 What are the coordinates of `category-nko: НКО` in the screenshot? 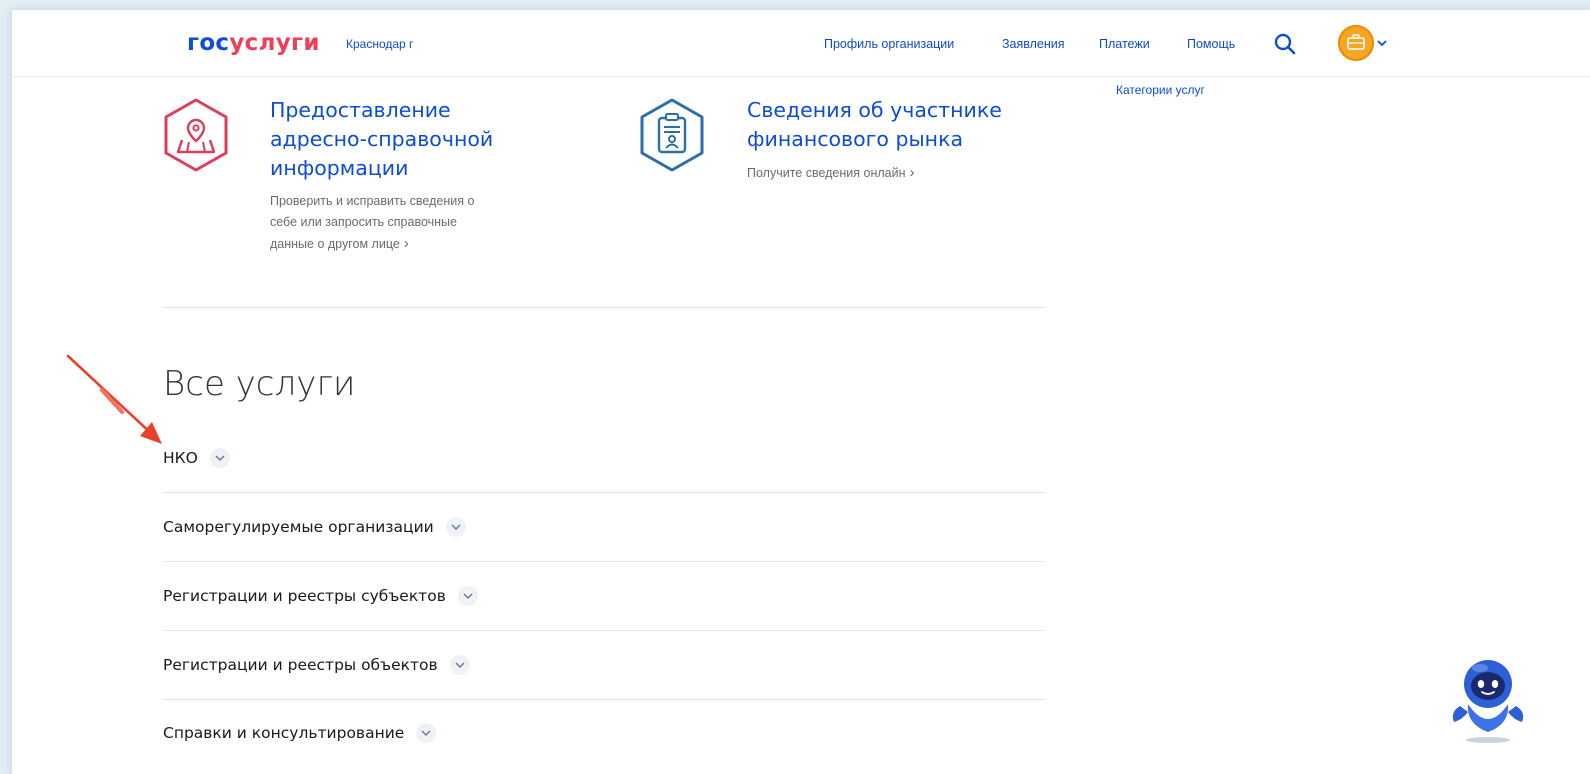 It's located at (196, 458).